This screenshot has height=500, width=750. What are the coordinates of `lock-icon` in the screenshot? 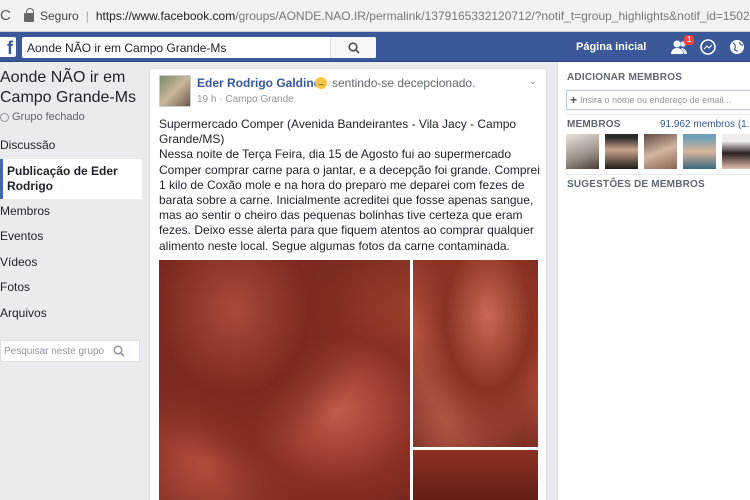 It's located at (29, 15).